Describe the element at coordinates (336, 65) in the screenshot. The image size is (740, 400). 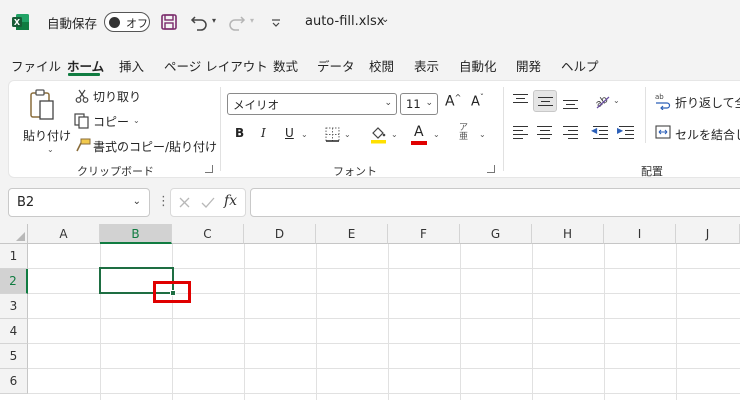
I see `tab-data: データ` at that location.